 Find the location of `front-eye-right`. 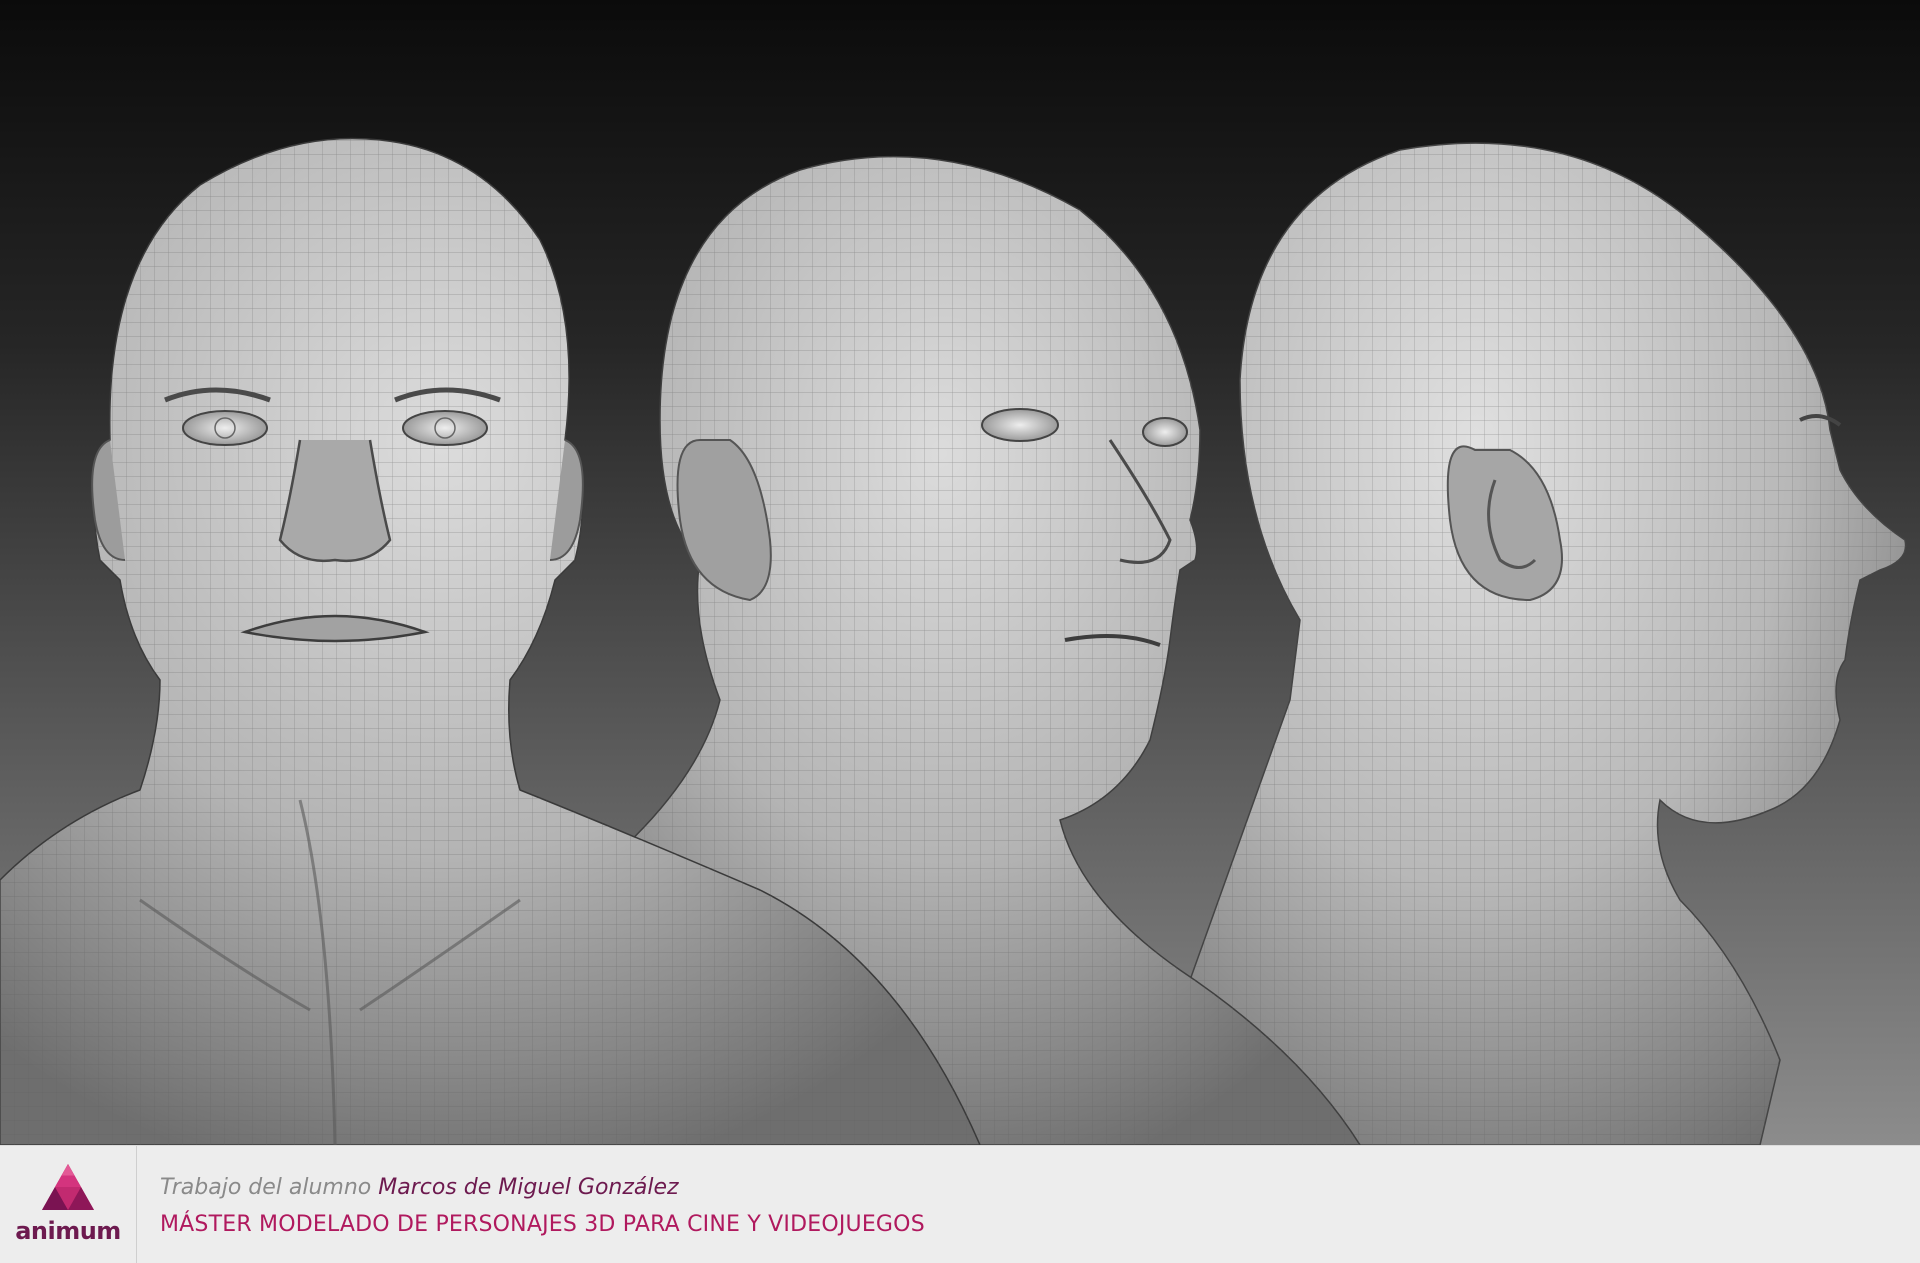

front-eye-right is located at coordinates (445, 428).